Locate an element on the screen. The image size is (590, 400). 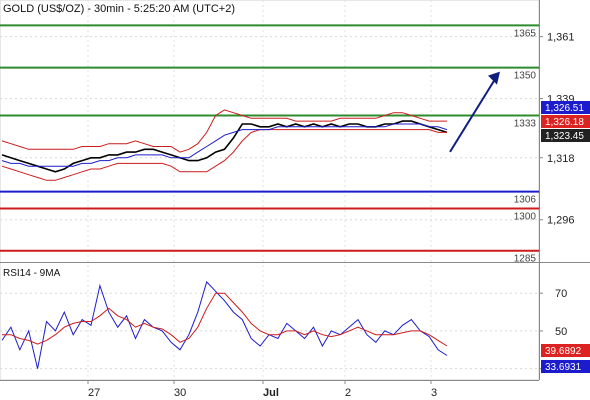
price-tag-label: 1,326.18 is located at coordinates (564, 122).